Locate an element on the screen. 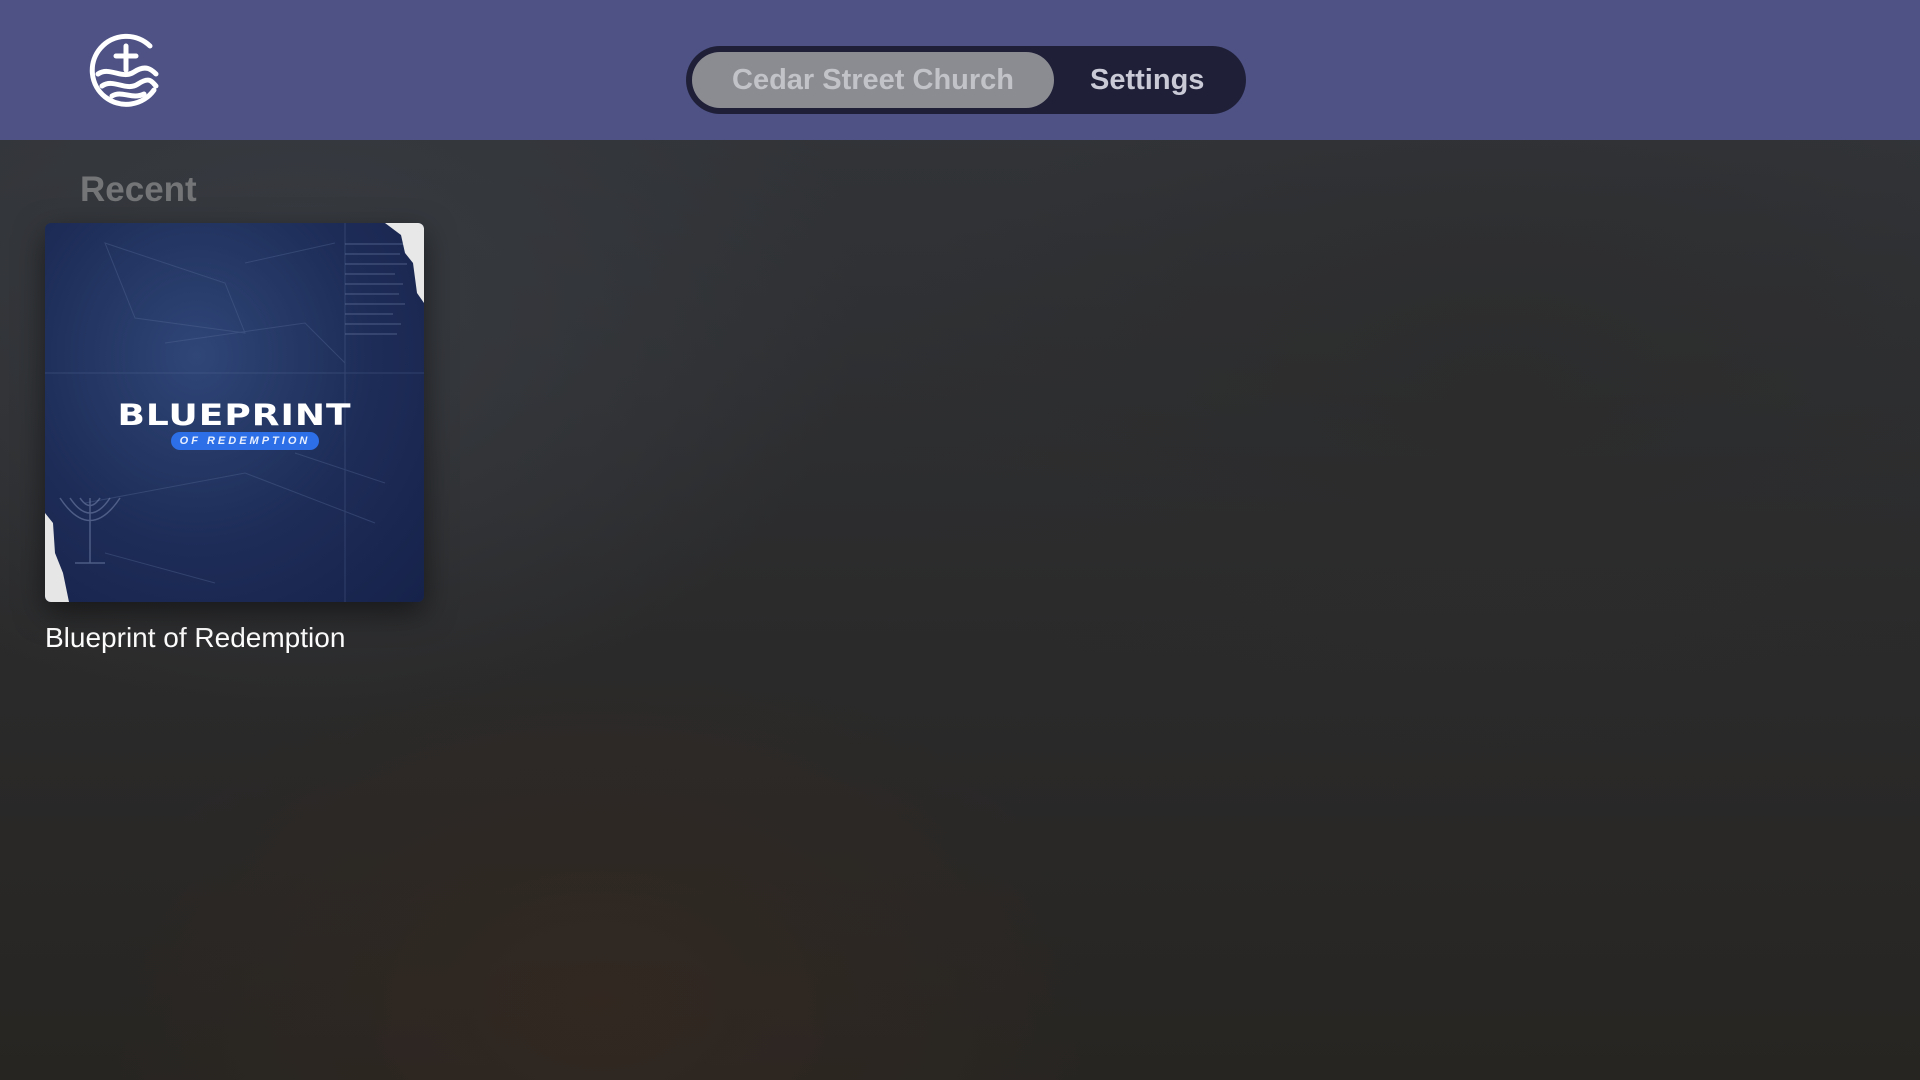 The image size is (1920, 1080). top-navigation-bar: Cedar Street Church Settings is located at coordinates (960, 70).